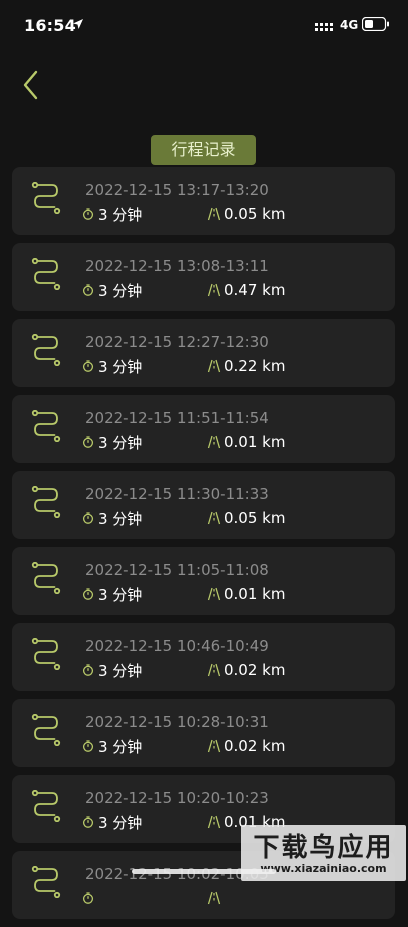 The width and height of the screenshot is (408, 927). I want to click on trip-datetime: 2022-12-15 10:46-10:49, so click(177, 646).